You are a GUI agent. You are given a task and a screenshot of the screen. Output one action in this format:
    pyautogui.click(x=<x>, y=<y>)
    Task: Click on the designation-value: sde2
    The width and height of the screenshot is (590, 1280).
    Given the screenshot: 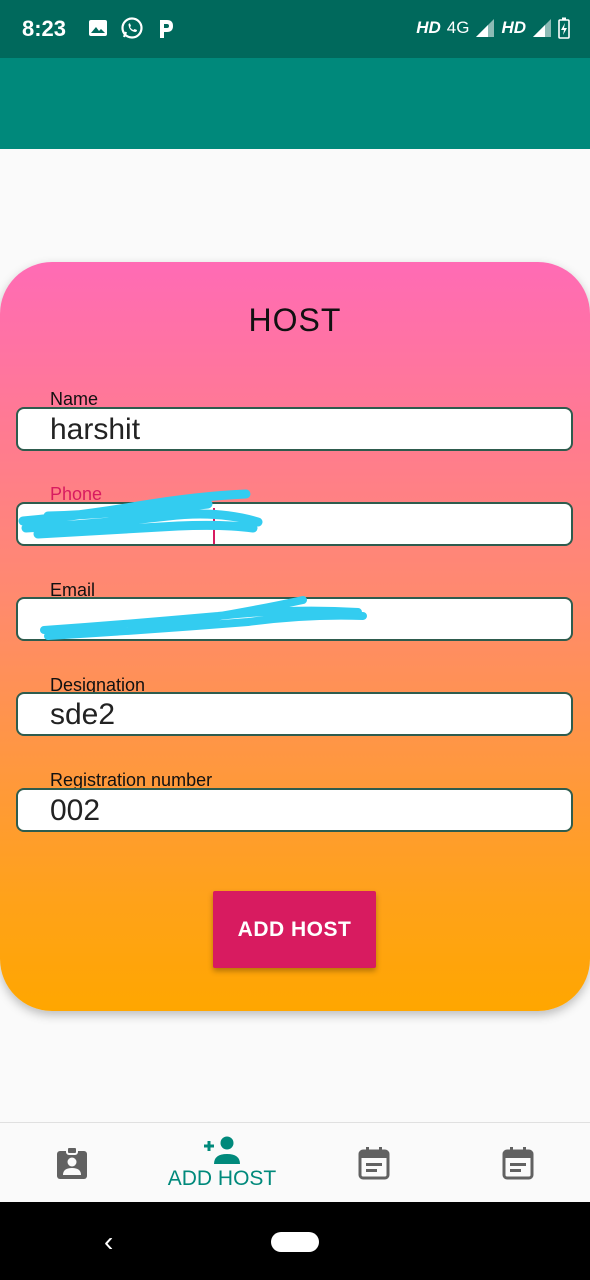 What is the action you would take?
    pyautogui.click(x=83, y=714)
    